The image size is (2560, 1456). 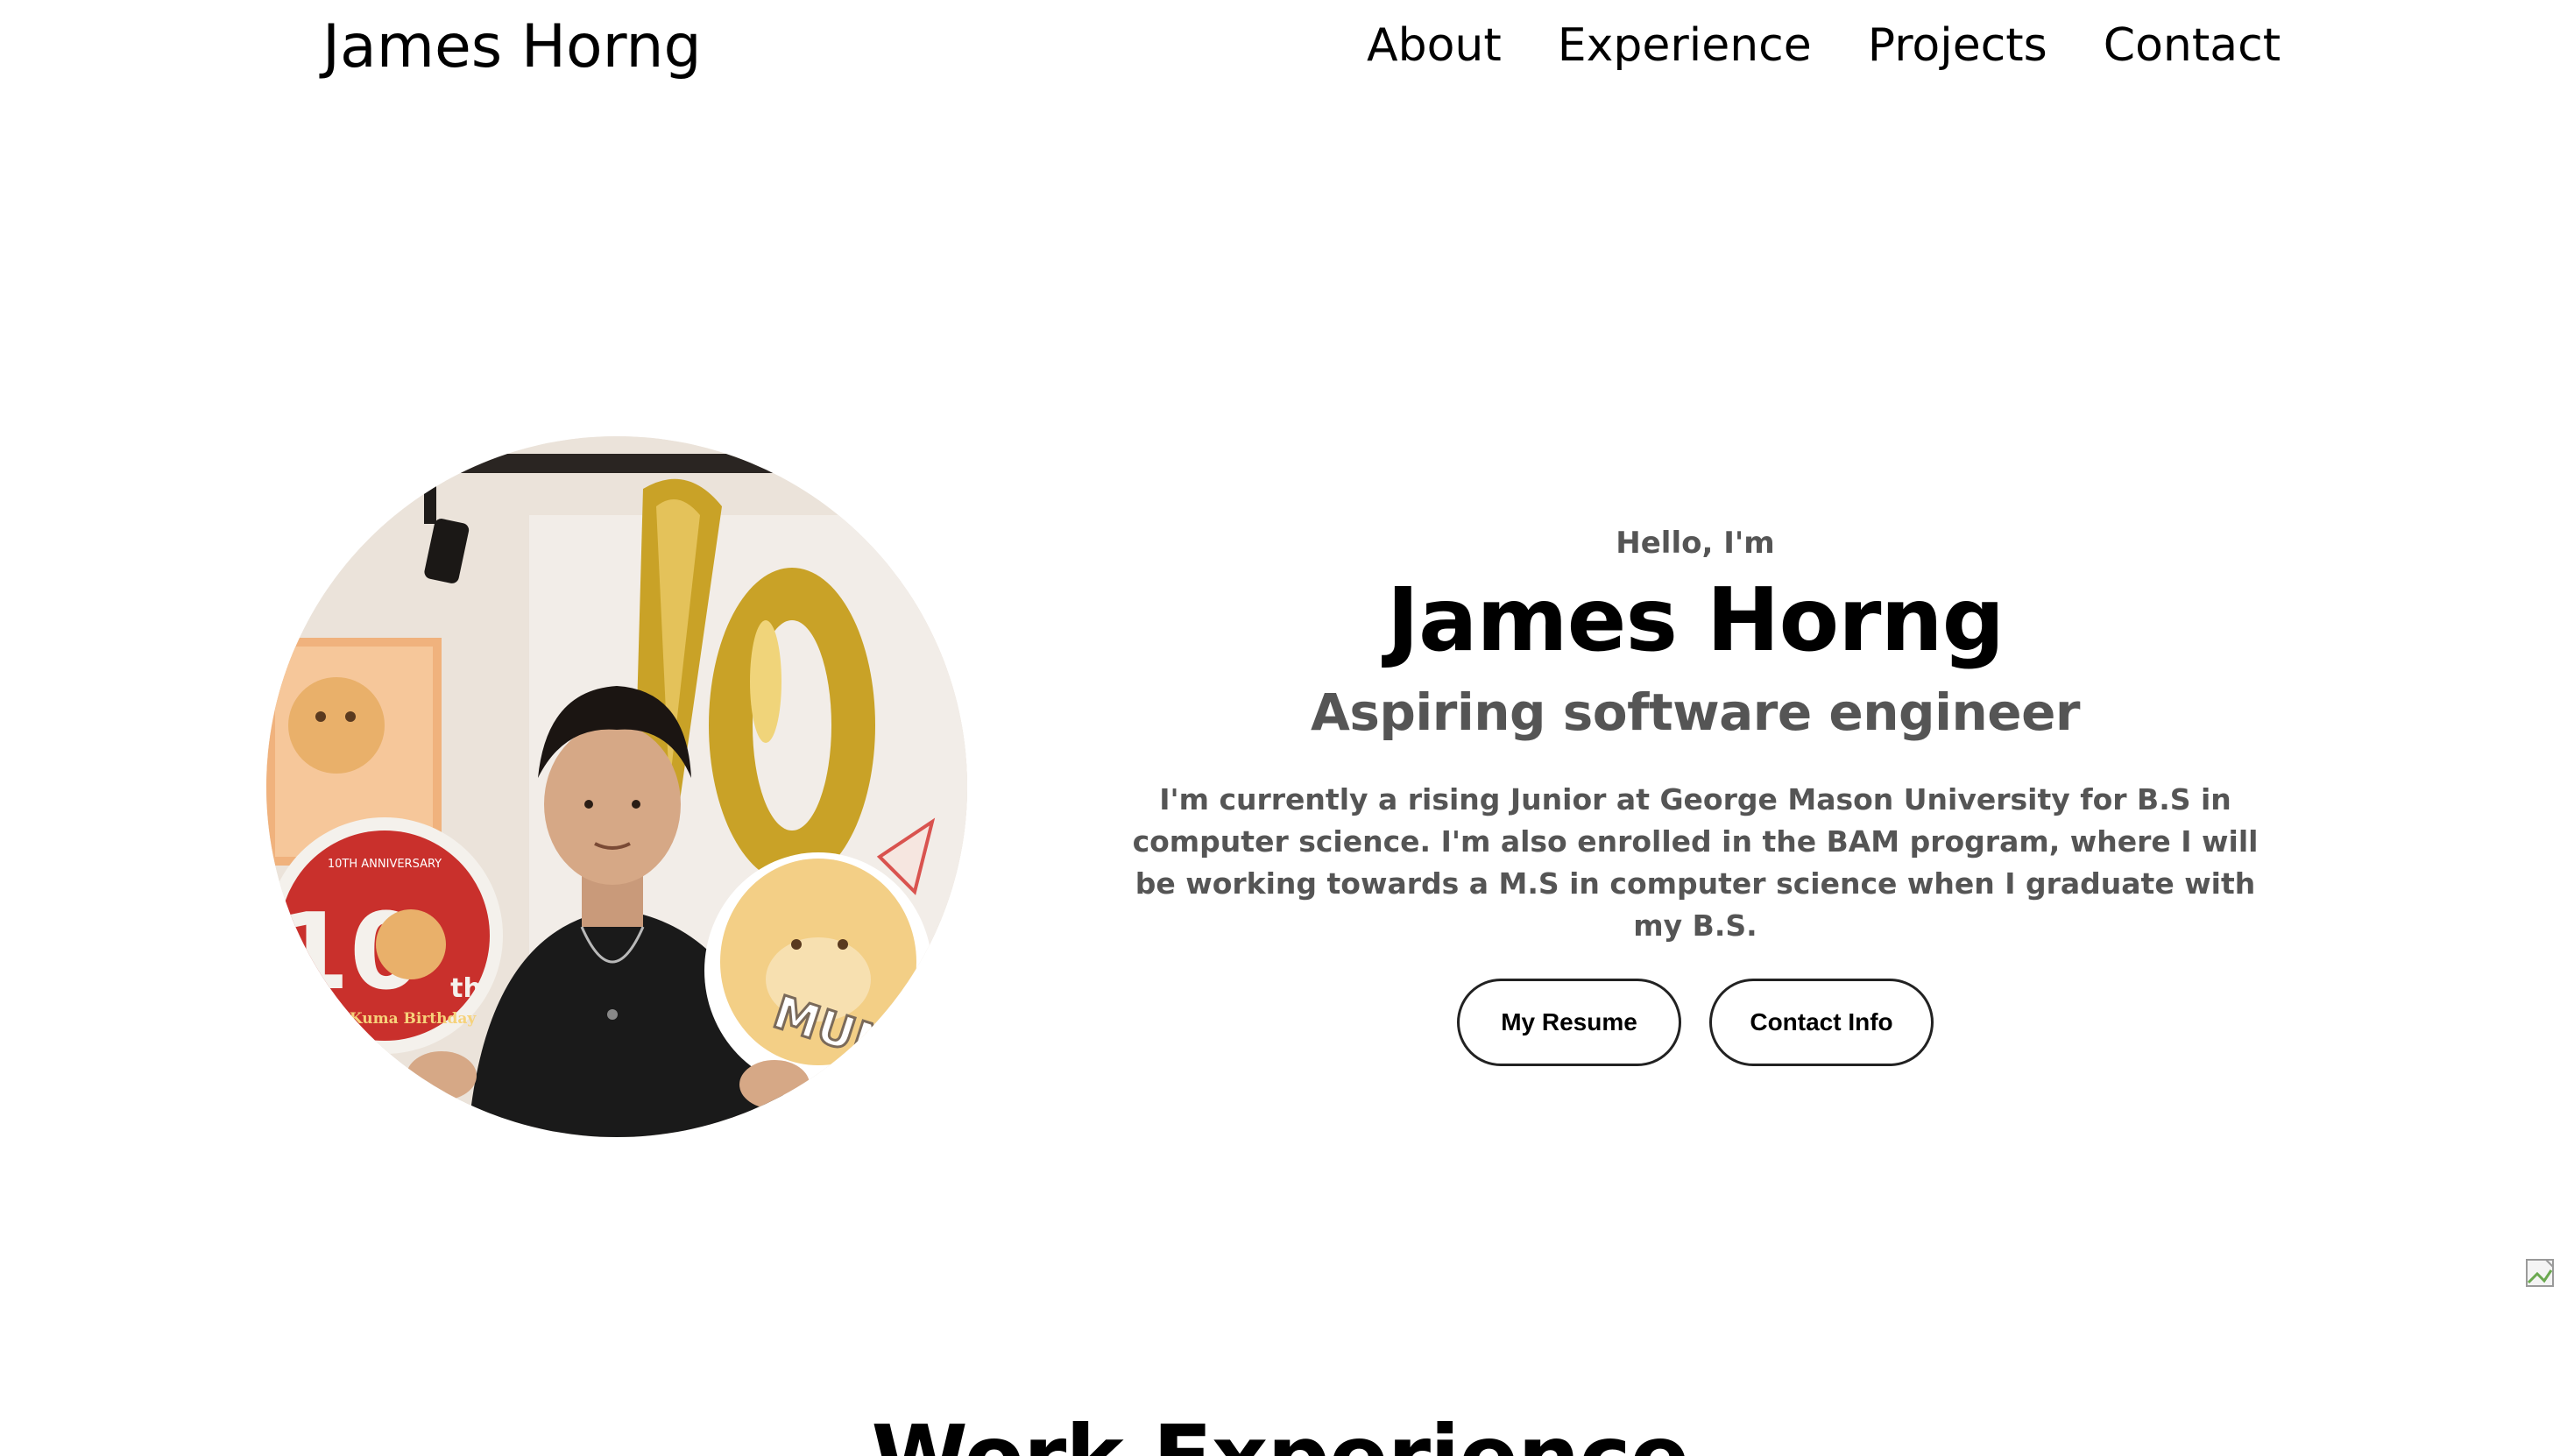 What do you see at coordinates (1957, 45) in the screenshot?
I see `nav-link-projects: Projects` at bounding box center [1957, 45].